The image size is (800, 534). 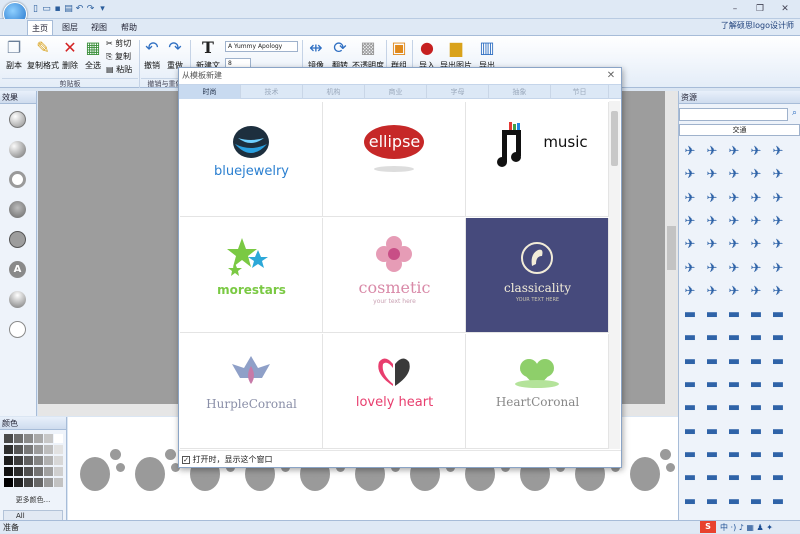 I want to click on delete-button: ✕ 删除, so click(x=70, y=58).